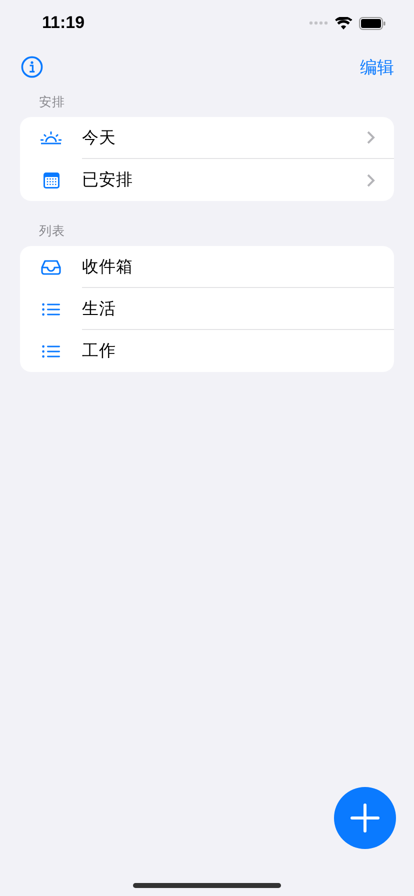  Describe the element at coordinates (63, 23) in the screenshot. I see `status-time: 11:19` at that location.